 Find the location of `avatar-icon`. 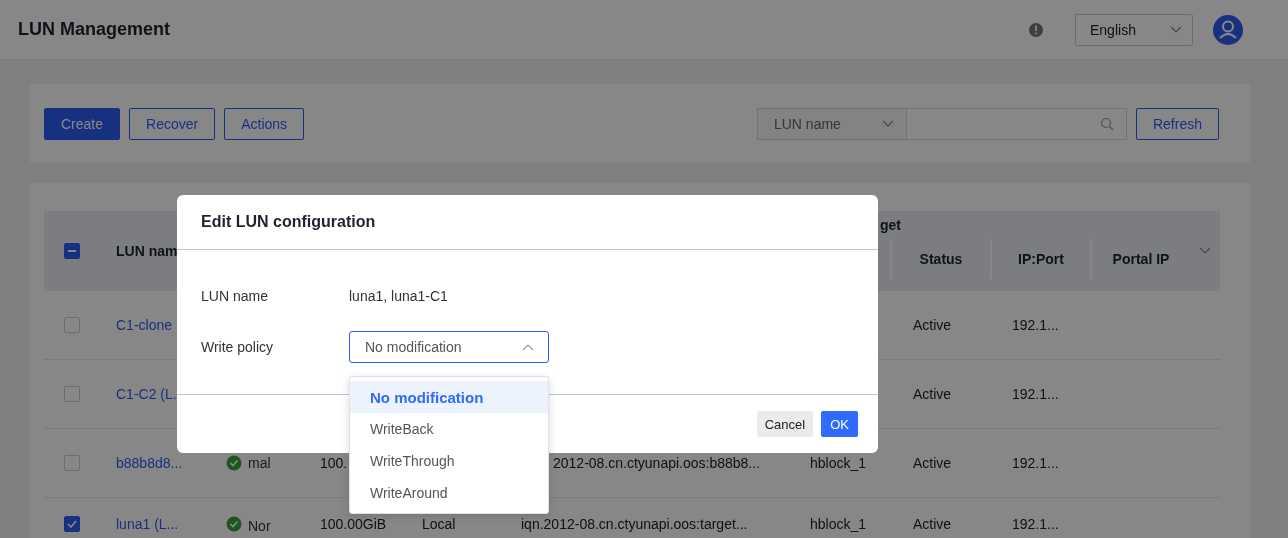

avatar-icon is located at coordinates (1228, 29).